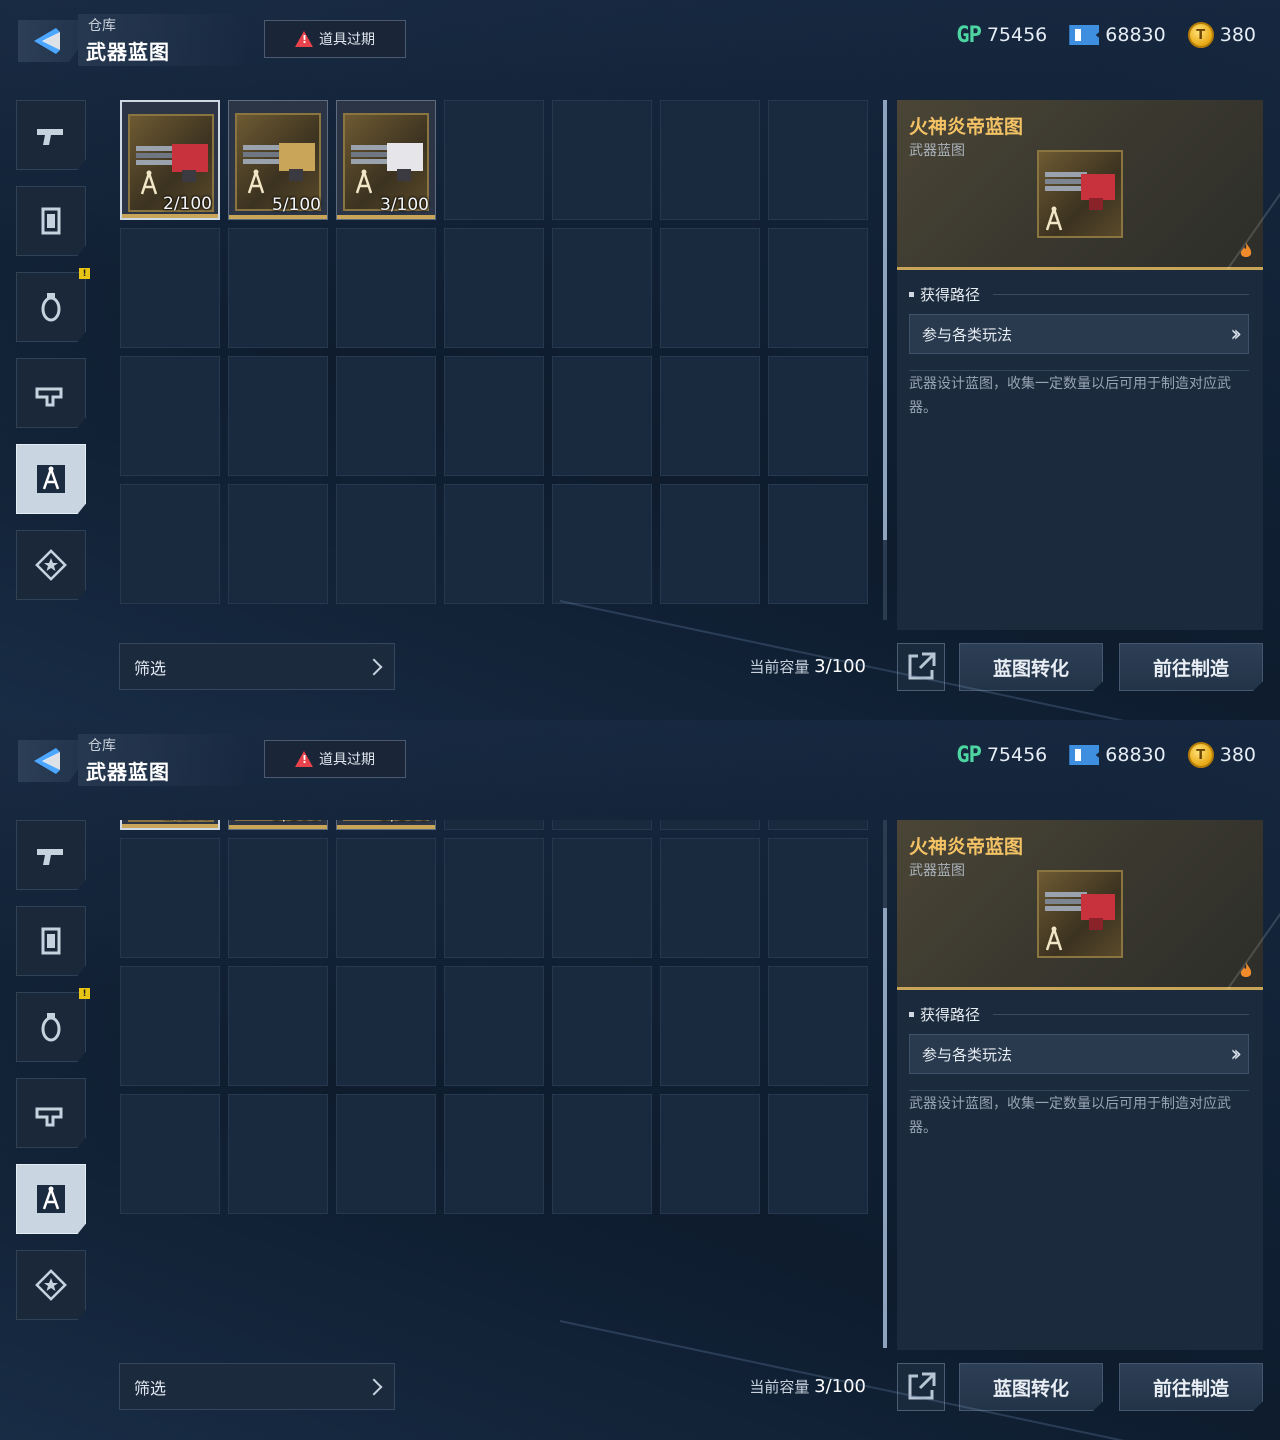 Image resolution: width=1280 pixels, height=1440 pixels. I want to click on capacity-label: 当前容量, so click(779, 1387).